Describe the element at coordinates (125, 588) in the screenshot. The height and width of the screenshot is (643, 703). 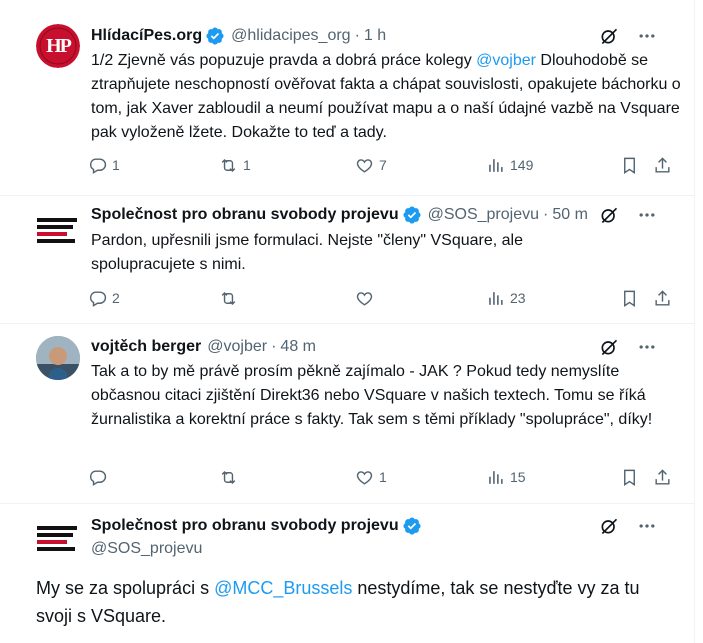
I see `tweet-text-part: My se za spolupráci s` at that location.